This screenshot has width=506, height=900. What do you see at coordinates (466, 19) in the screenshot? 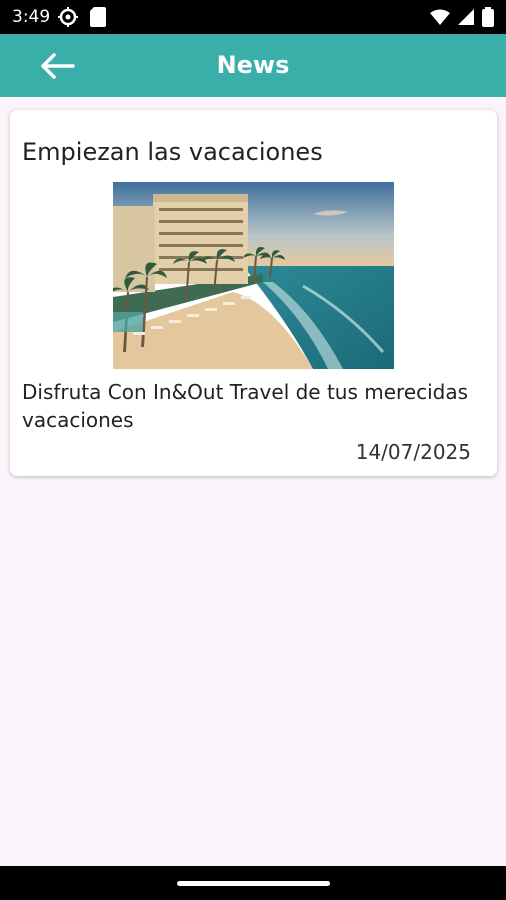
I see `signal-icon` at bounding box center [466, 19].